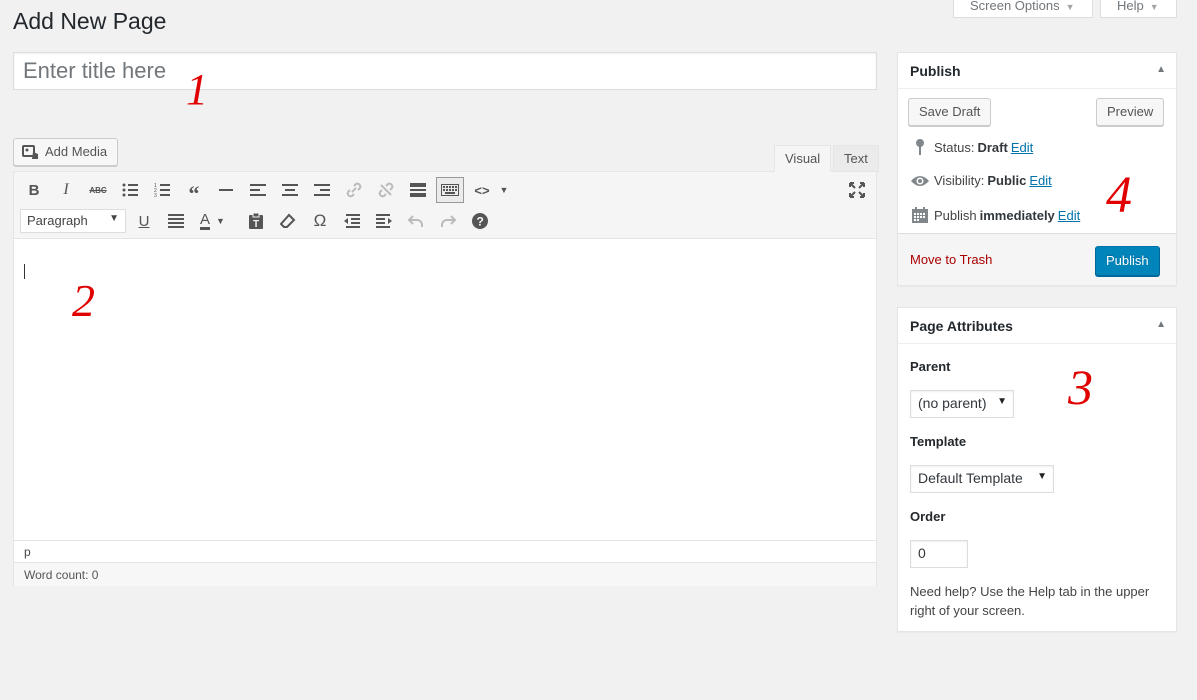 The width and height of the screenshot is (1197, 700). I want to click on eye-icon, so click(920, 181).